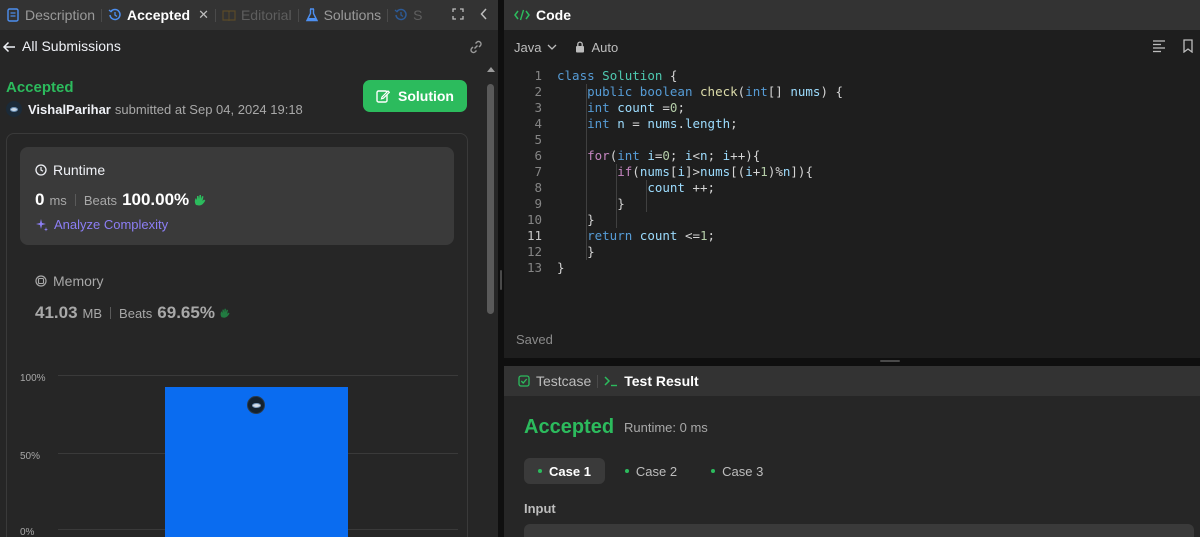  What do you see at coordinates (1188, 47) in the screenshot?
I see `bookmark-icon` at bounding box center [1188, 47].